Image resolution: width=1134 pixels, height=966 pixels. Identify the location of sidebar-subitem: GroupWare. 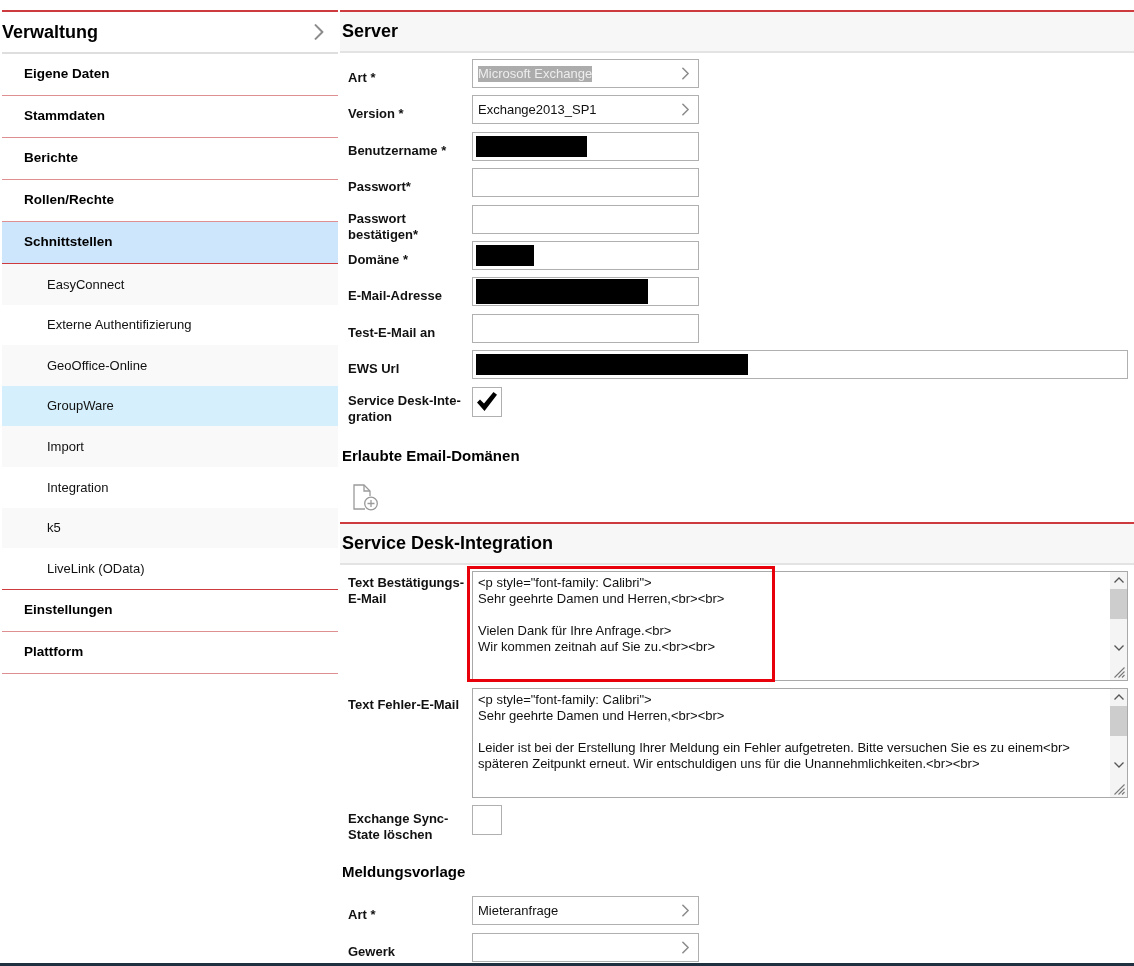
(170, 406).